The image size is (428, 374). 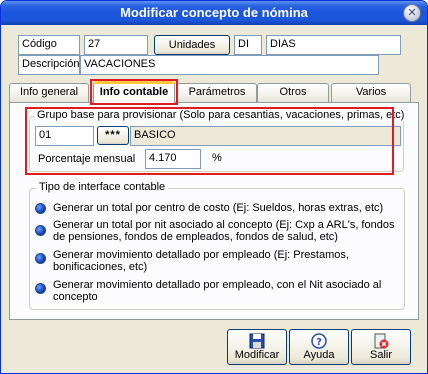 I want to click on window-title: Modificar concepto de nómina, so click(x=214, y=12).